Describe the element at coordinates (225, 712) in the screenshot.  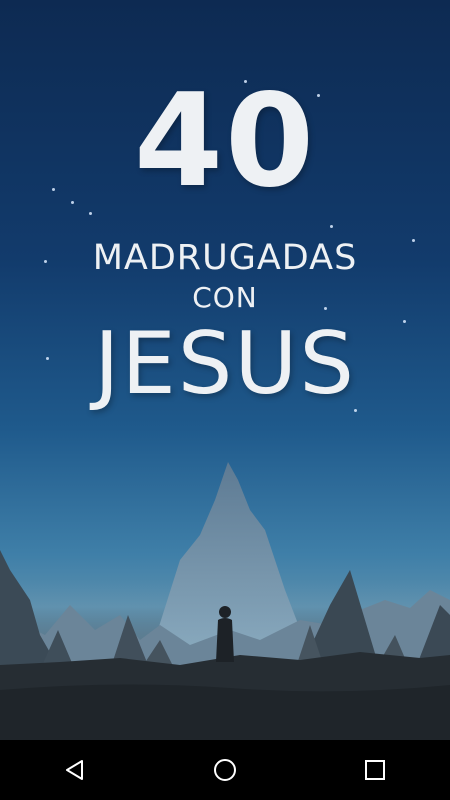
I see `foreground` at that location.